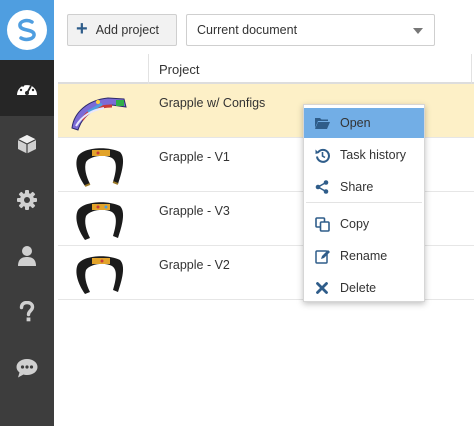  I want to click on sidebar-item-account, so click(27, 256).